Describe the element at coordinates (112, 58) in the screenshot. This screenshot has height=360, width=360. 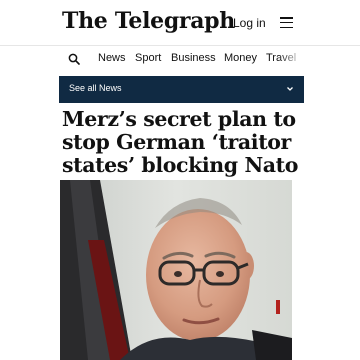
I see `nav-item-news: News` at that location.